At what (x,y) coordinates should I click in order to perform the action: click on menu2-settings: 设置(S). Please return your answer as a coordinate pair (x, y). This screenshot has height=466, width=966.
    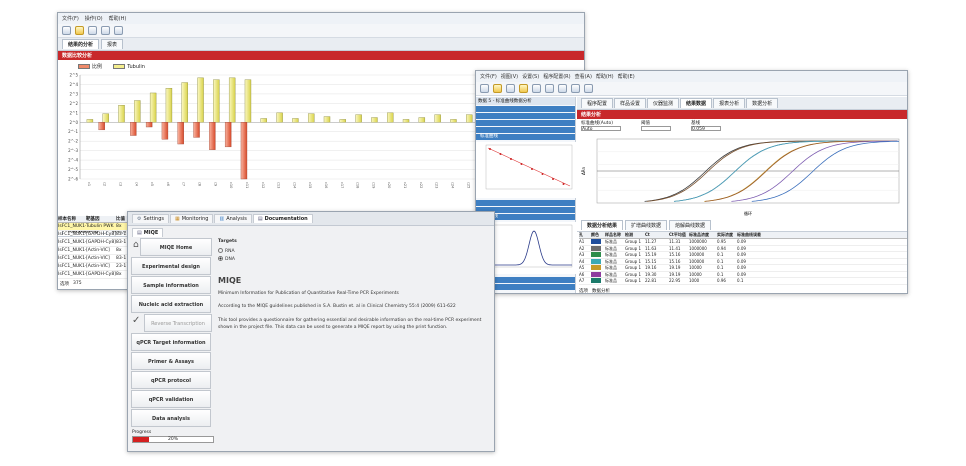
    Looking at the image, I should click on (530, 76).